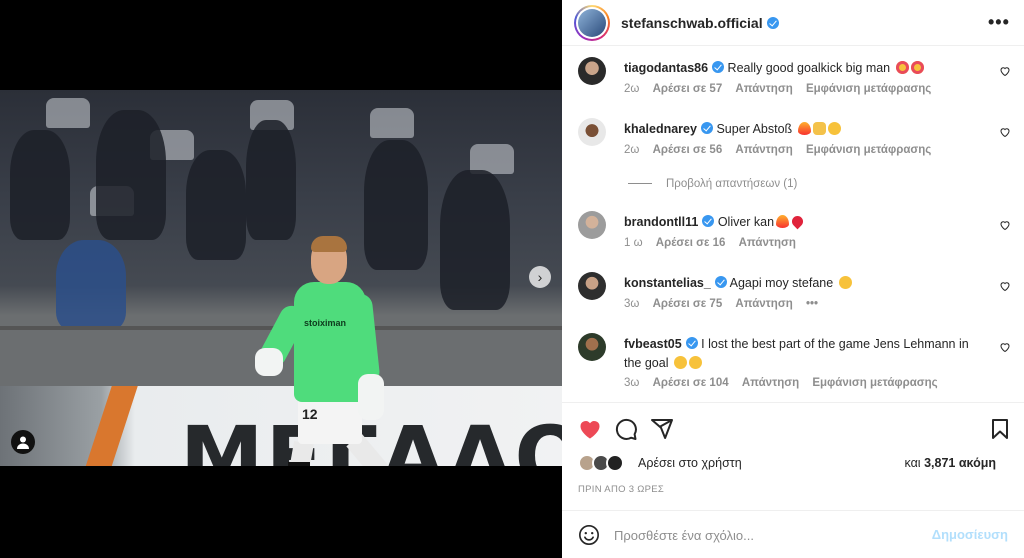 The image size is (1024, 558). What do you see at coordinates (691, 243) in the screenshot?
I see `comment-likes: Αρέσει σε 16` at bounding box center [691, 243].